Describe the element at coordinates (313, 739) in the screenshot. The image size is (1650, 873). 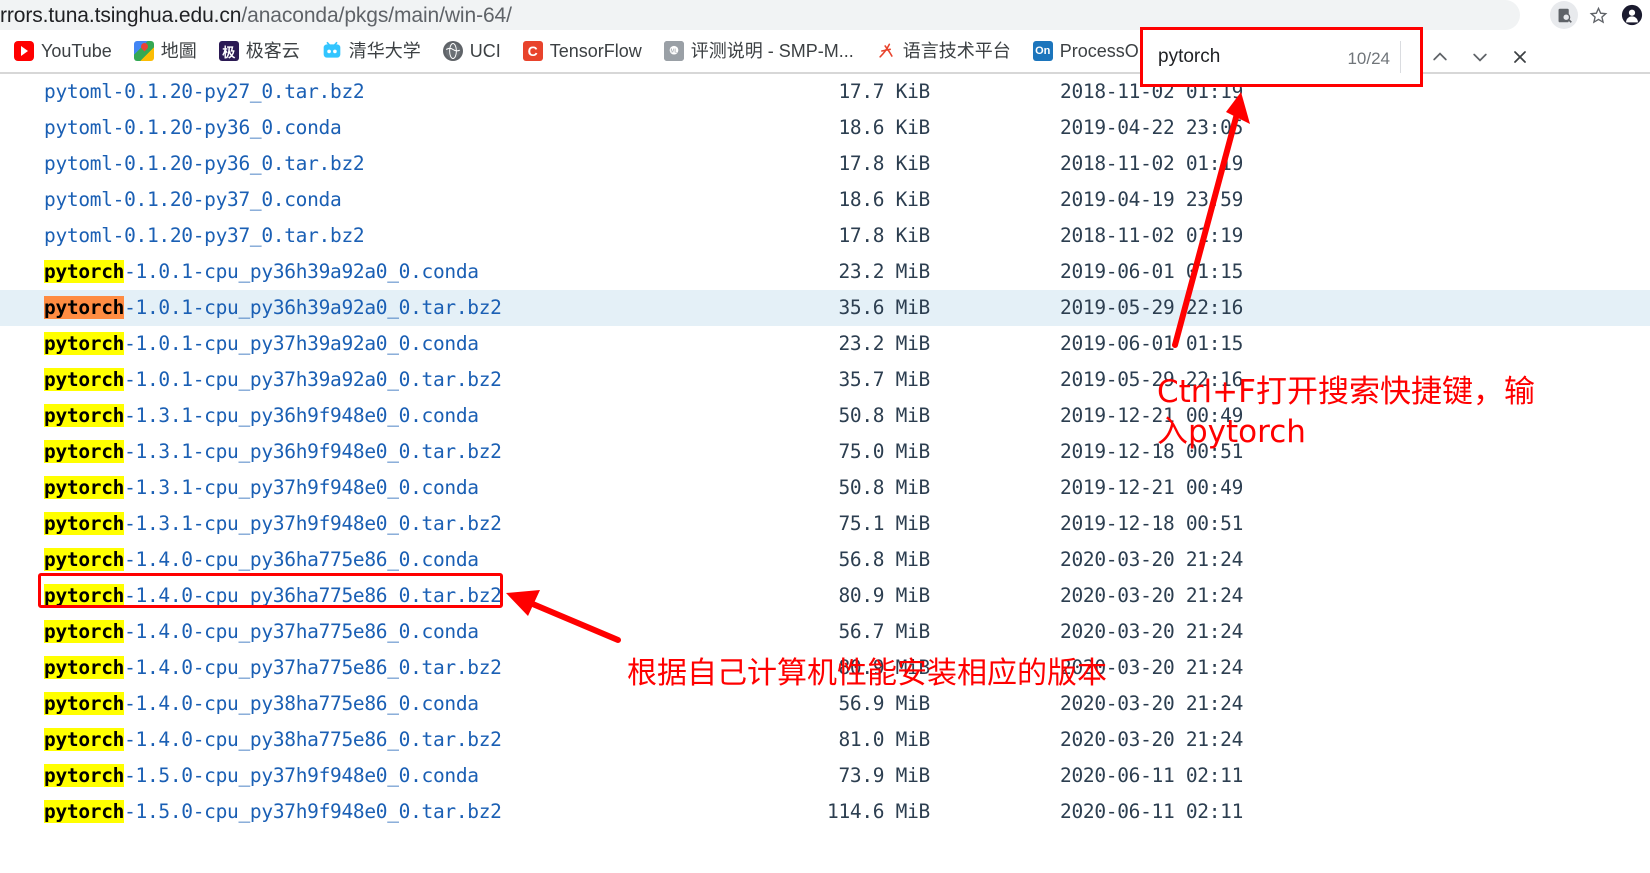
I see `file-name-rest: -1.4.0-cpu_py38ha775e86_0.tar.bz2` at that location.